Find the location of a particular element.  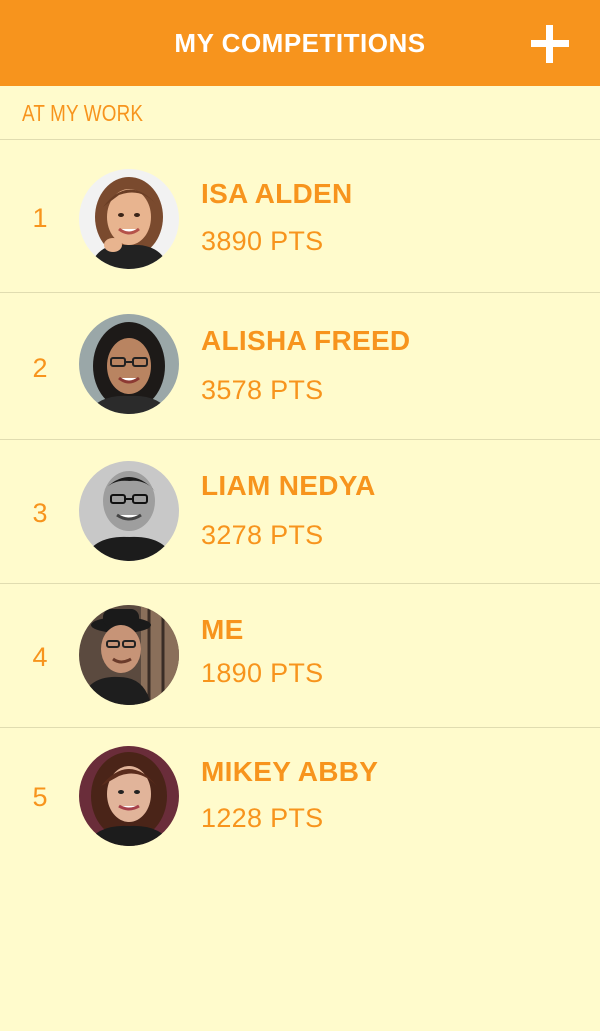

rank-number: 4 is located at coordinates (40, 657).